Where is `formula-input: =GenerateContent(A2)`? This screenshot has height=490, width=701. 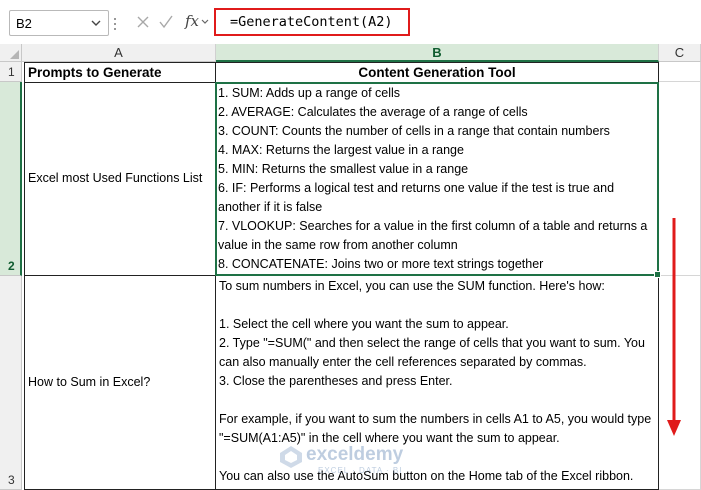
formula-input: =GenerateContent(A2) is located at coordinates (312, 22).